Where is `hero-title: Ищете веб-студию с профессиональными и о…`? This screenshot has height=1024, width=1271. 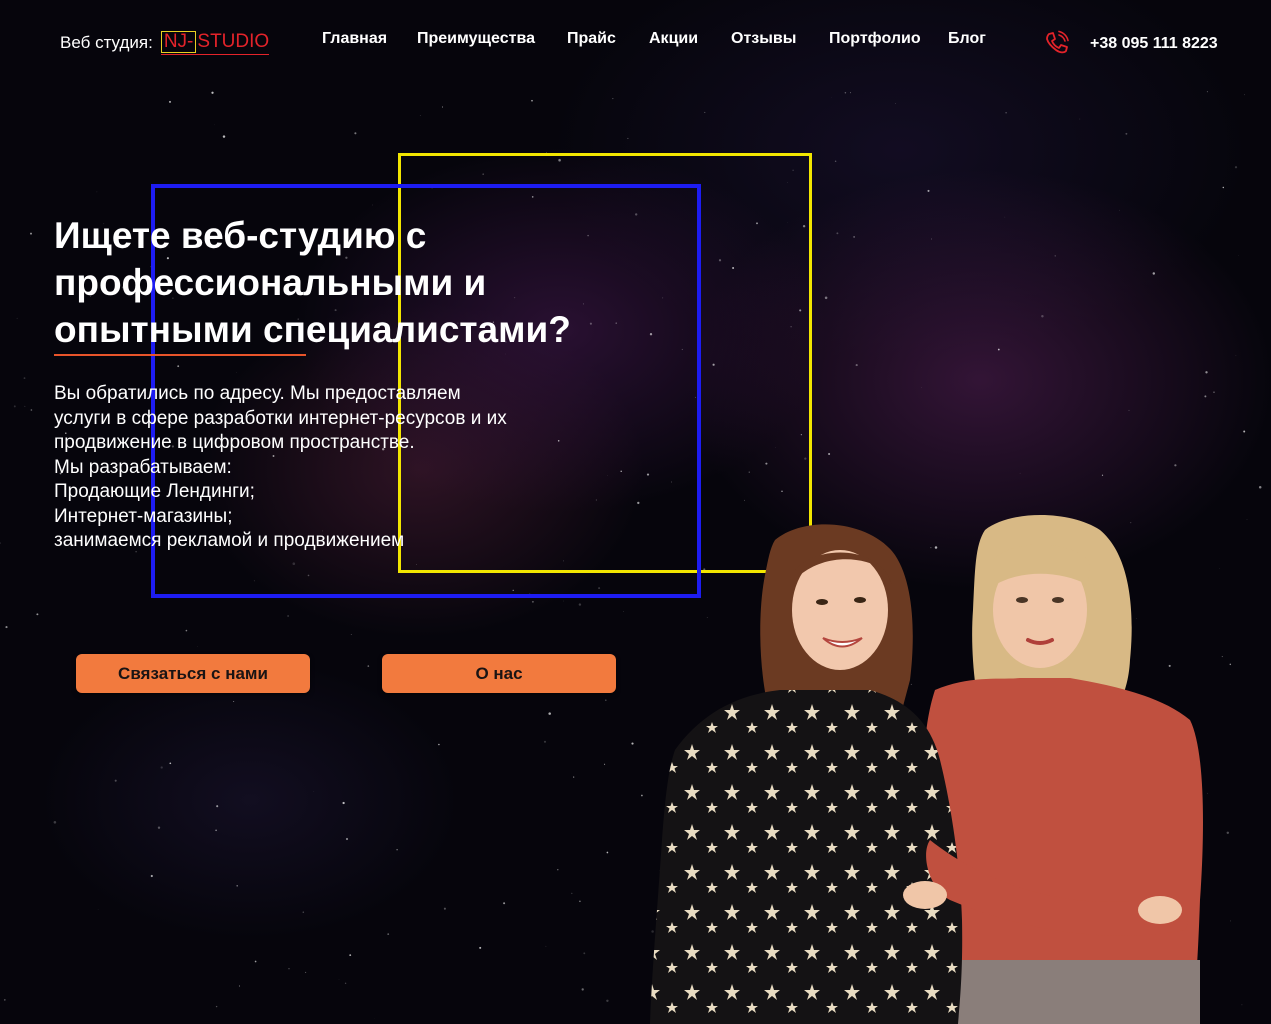 hero-title: Ищете веб-студию с профессиональными и о… is located at coordinates (312, 282).